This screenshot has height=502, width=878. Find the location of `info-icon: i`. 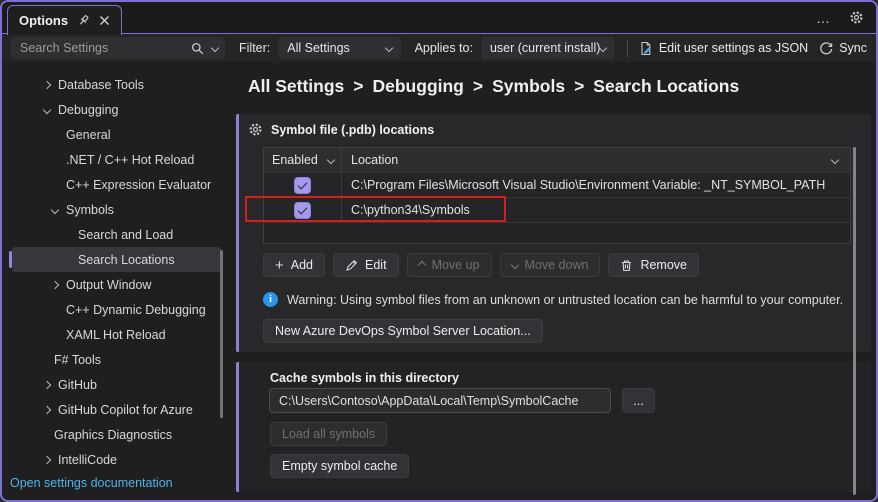

info-icon: i is located at coordinates (270, 299).